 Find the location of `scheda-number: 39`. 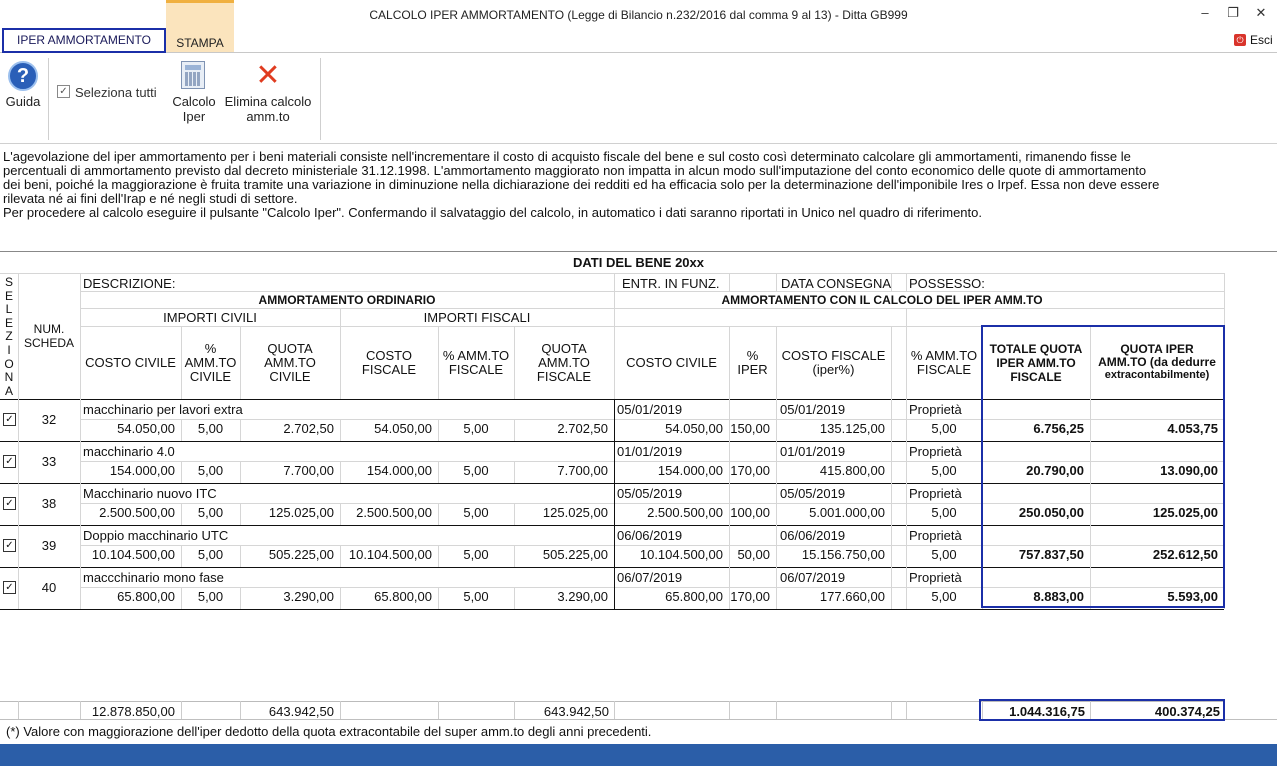

scheda-number: 39 is located at coordinates (49, 545).